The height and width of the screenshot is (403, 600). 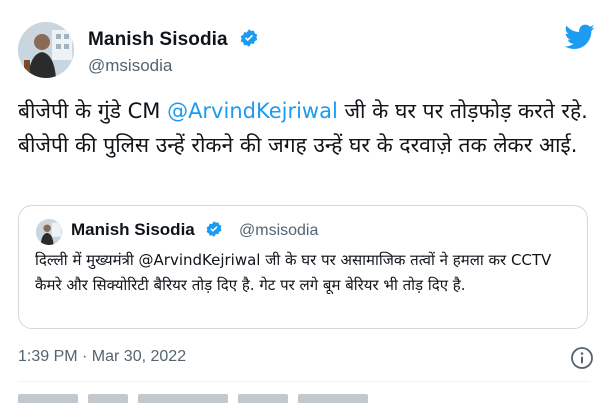 I want to click on tweet-text-part1: बीजेपी के गुंडे CM, so click(x=93, y=111).